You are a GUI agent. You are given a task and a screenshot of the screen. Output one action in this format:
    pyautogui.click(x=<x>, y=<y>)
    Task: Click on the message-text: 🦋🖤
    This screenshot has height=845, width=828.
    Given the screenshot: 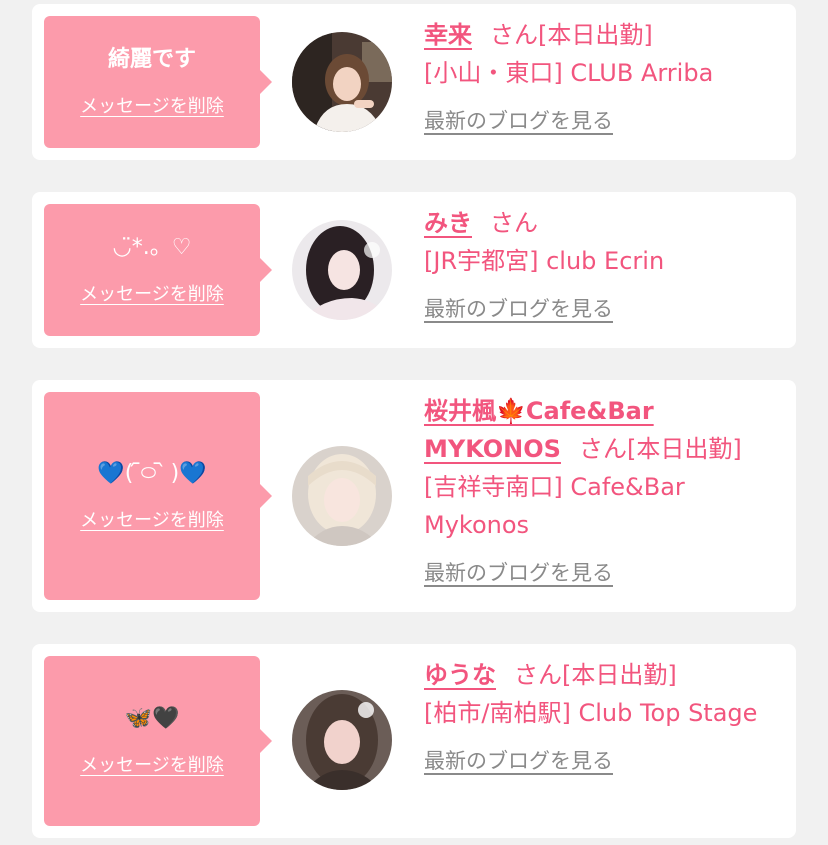 What is the action you would take?
    pyautogui.click(x=152, y=719)
    